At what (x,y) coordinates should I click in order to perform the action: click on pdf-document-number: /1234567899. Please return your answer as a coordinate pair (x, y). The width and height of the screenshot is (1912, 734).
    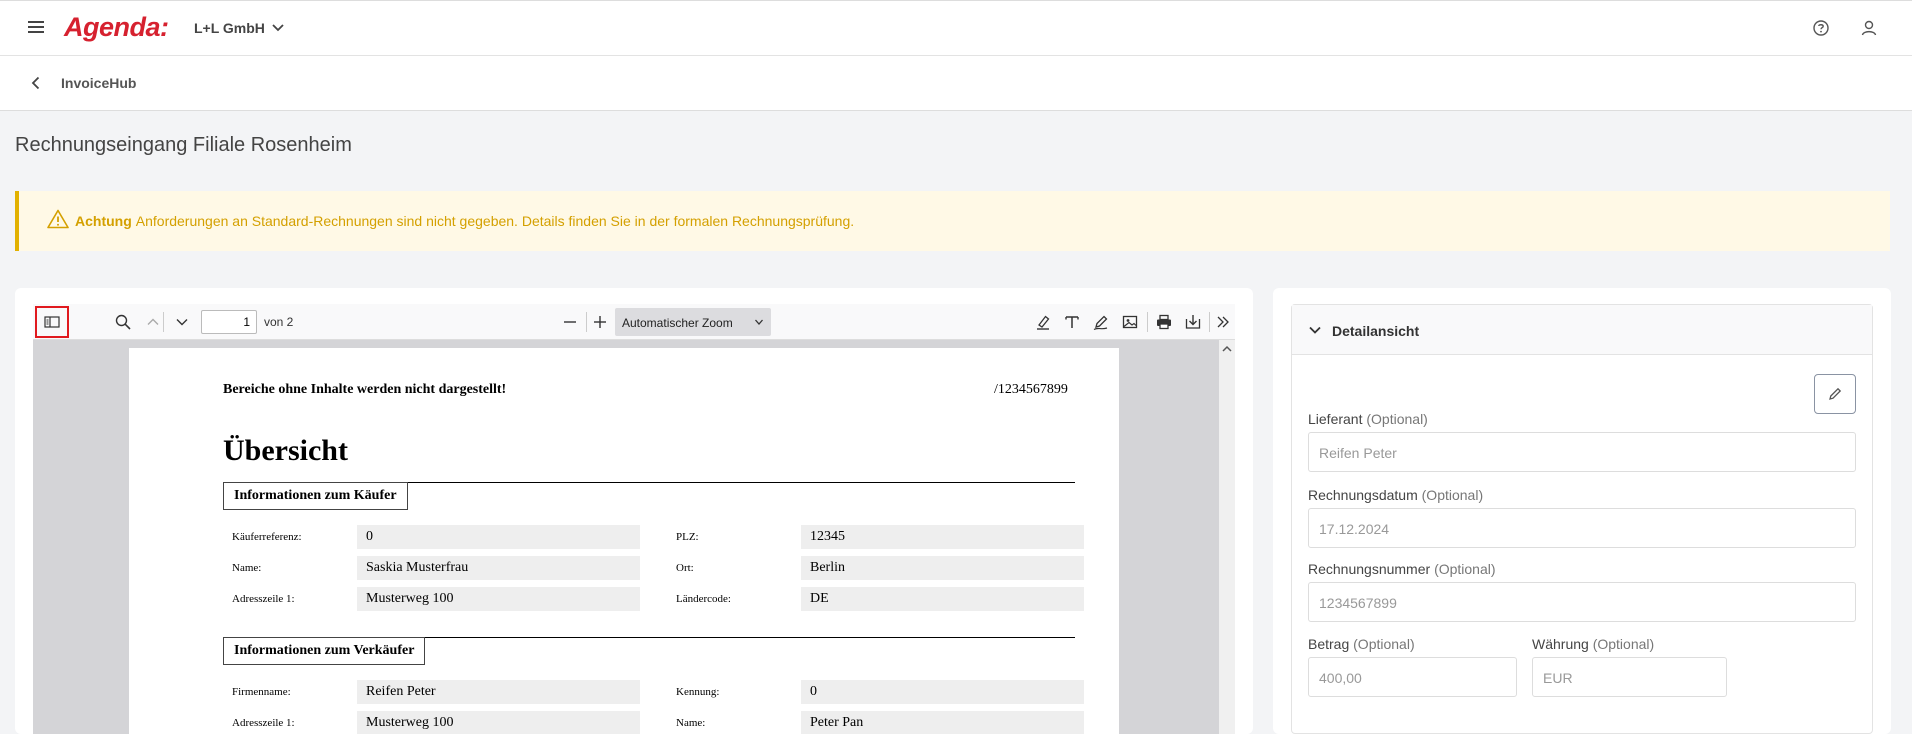
    Looking at the image, I should click on (1031, 389).